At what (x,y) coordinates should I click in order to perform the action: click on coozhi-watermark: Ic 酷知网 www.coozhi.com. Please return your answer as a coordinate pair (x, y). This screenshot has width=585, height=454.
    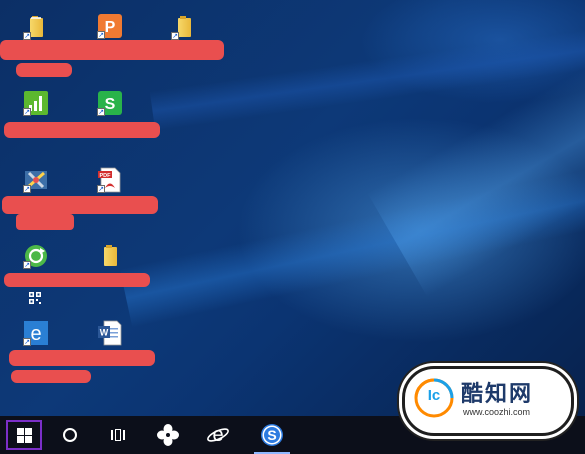
    Looking at the image, I should click on (488, 401).